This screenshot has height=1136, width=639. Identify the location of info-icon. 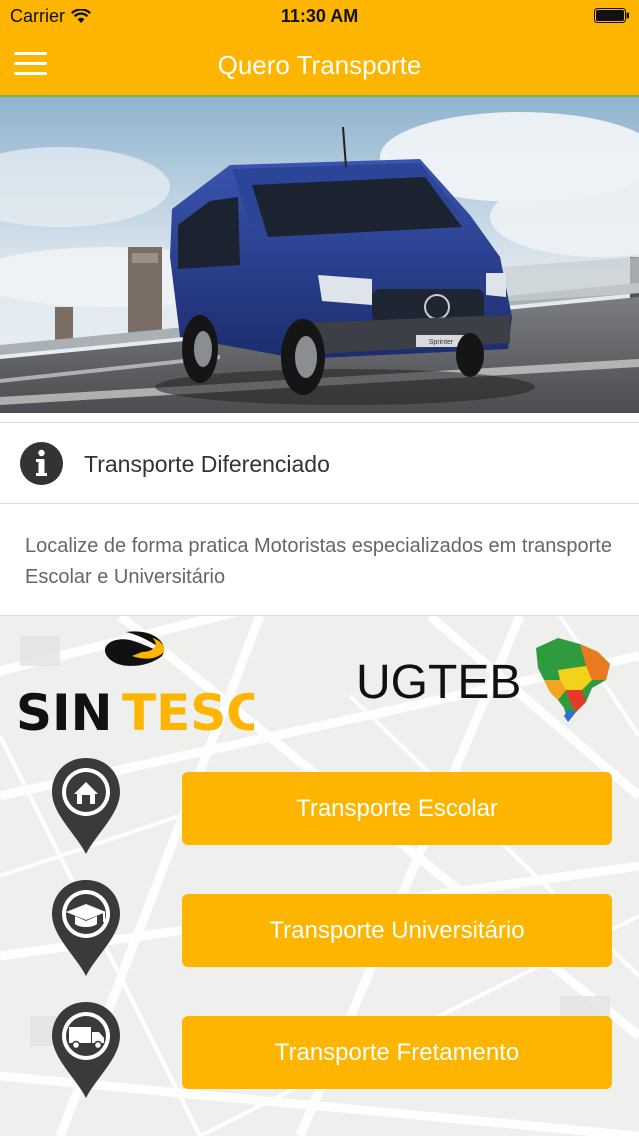
(41, 463).